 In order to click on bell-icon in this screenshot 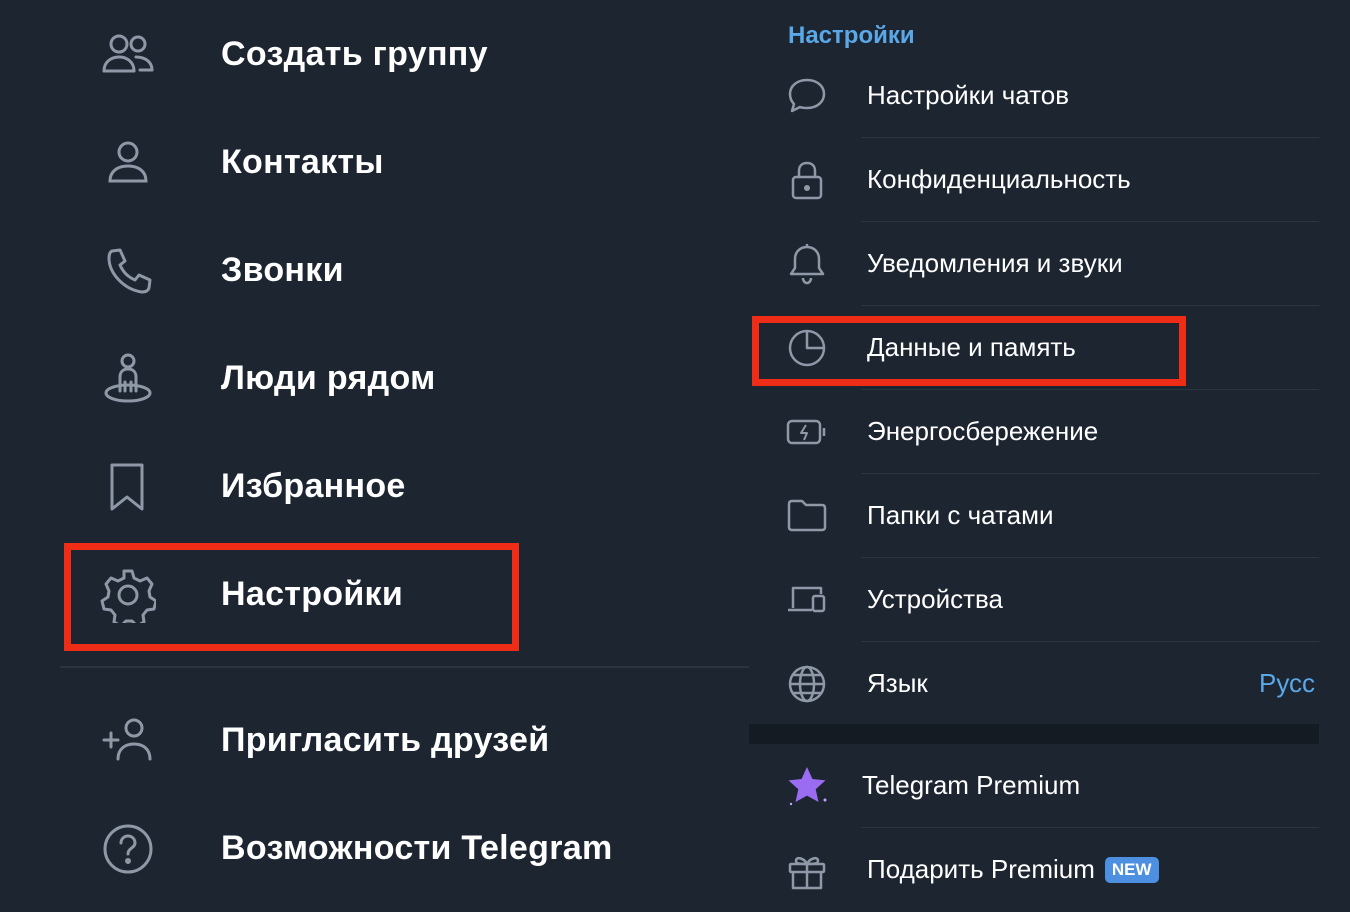, I will do `click(807, 264)`.